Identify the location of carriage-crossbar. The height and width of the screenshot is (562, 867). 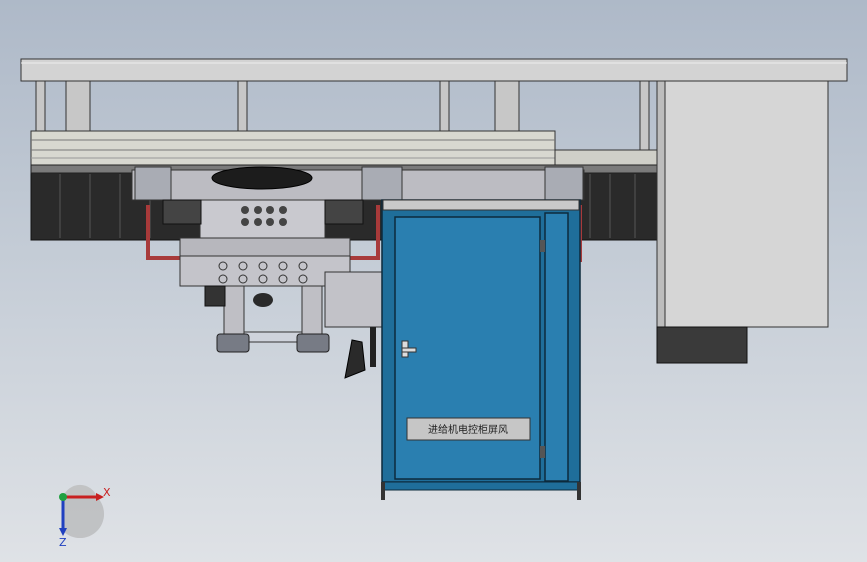
(358, 183).